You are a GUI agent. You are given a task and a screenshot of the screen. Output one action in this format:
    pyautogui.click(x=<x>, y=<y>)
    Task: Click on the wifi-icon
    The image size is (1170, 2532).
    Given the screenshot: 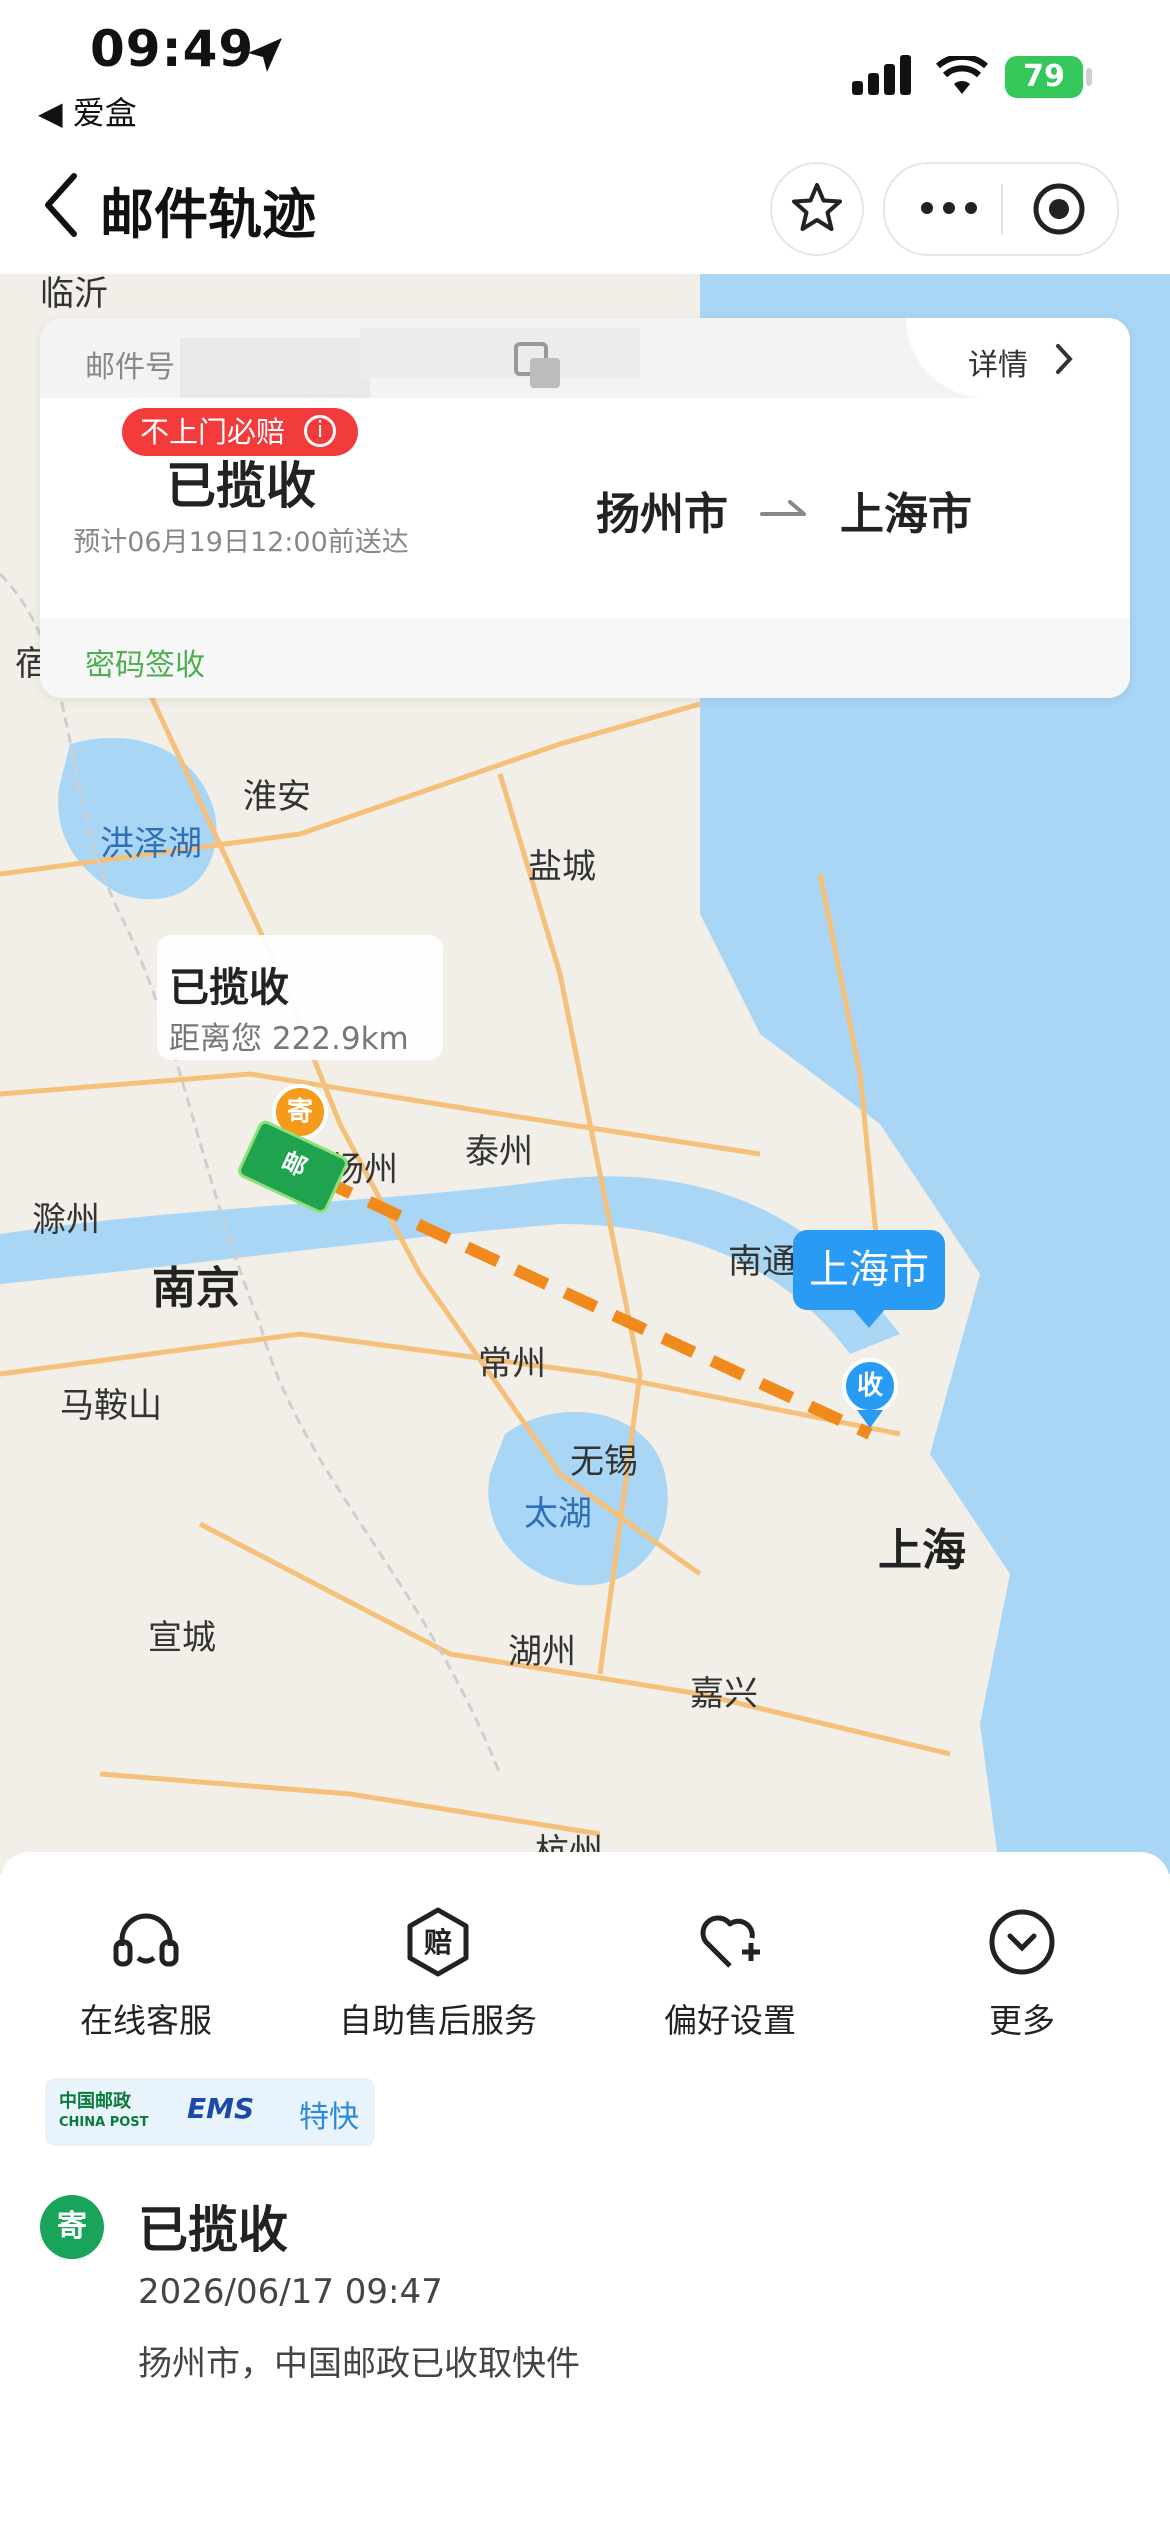 What is the action you would take?
    pyautogui.click(x=962, y=75)
    